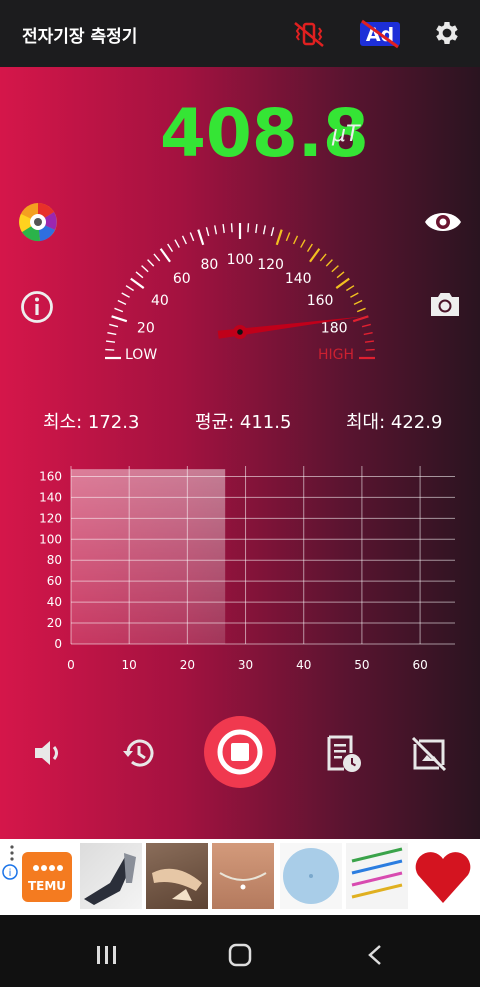 The image size is (480, 987). I want to click on gauge-scale-label: 100, so click(240, 260).